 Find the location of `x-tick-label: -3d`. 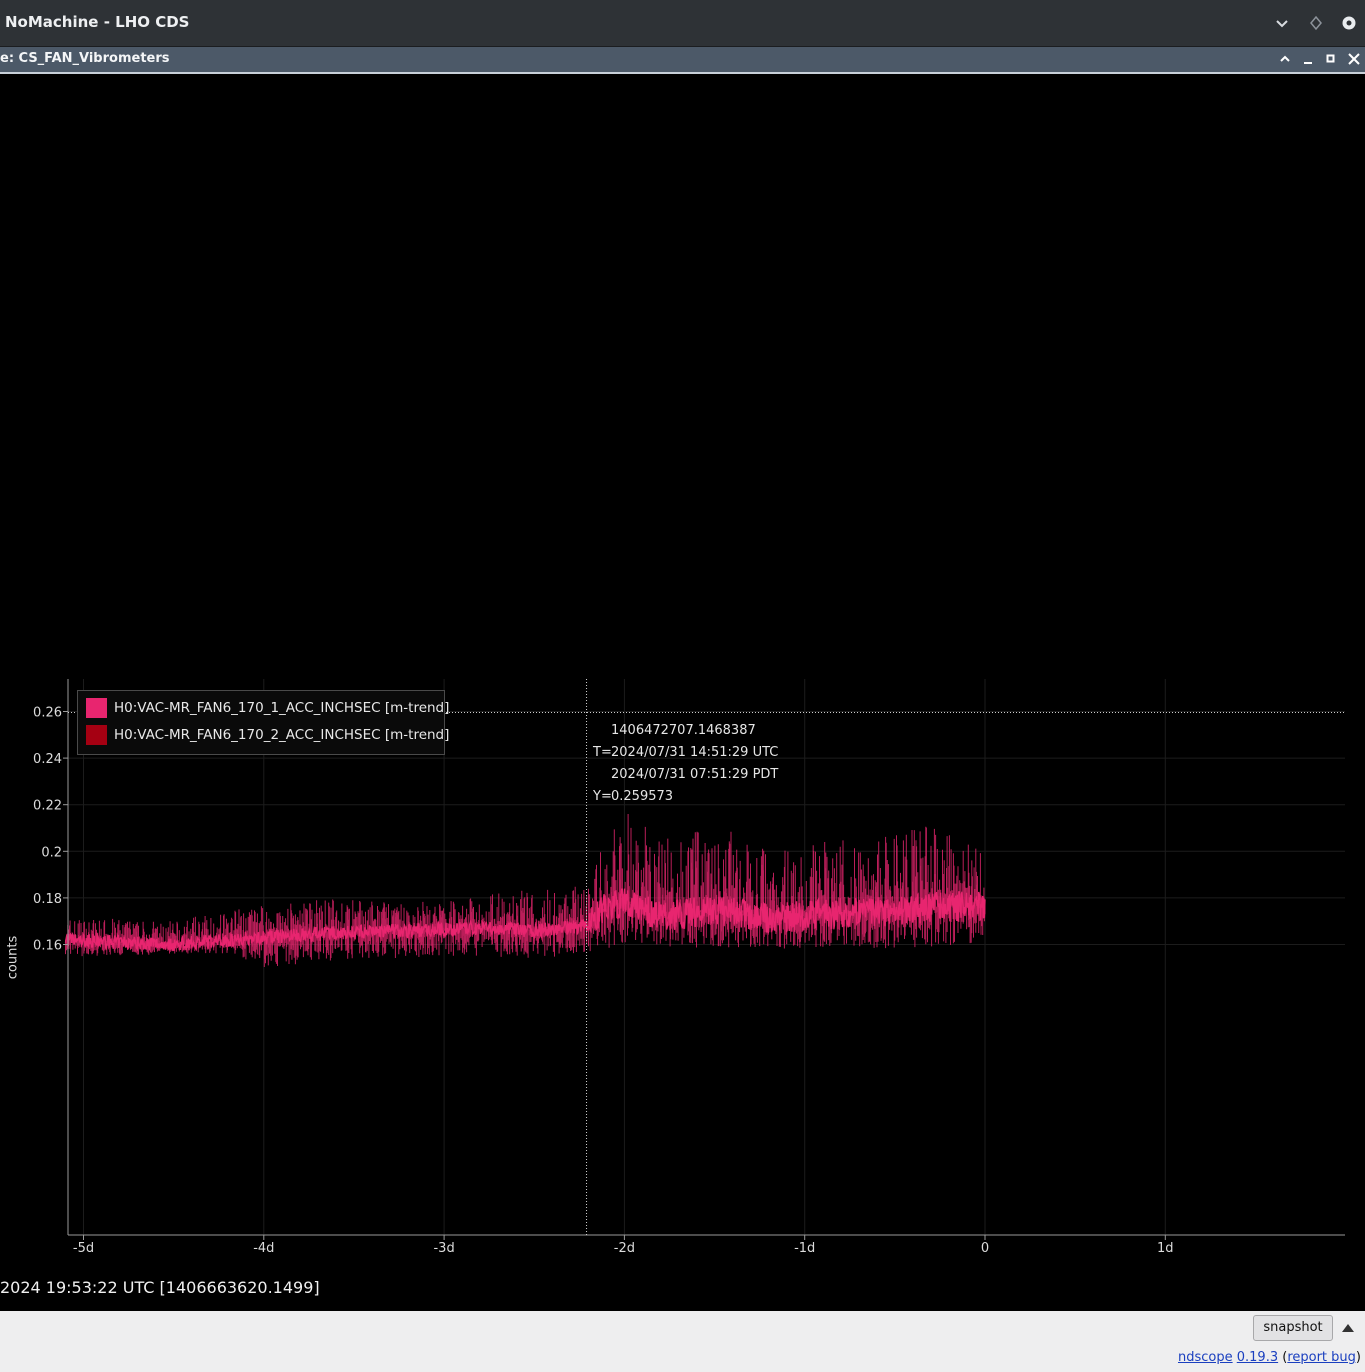

x-tick-label: -3d is located at coordinates (443, 1248).